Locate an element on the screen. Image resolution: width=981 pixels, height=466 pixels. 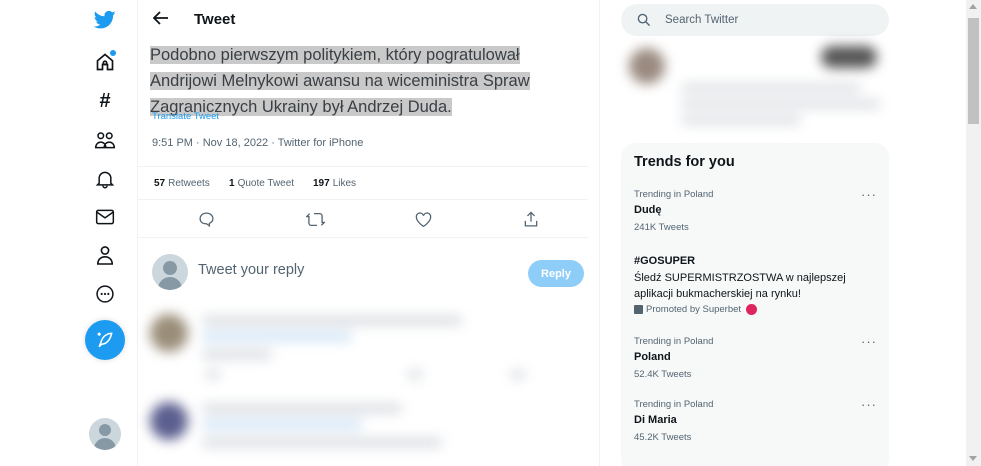
notifications-nav-button is located at coordinates (105, 179).